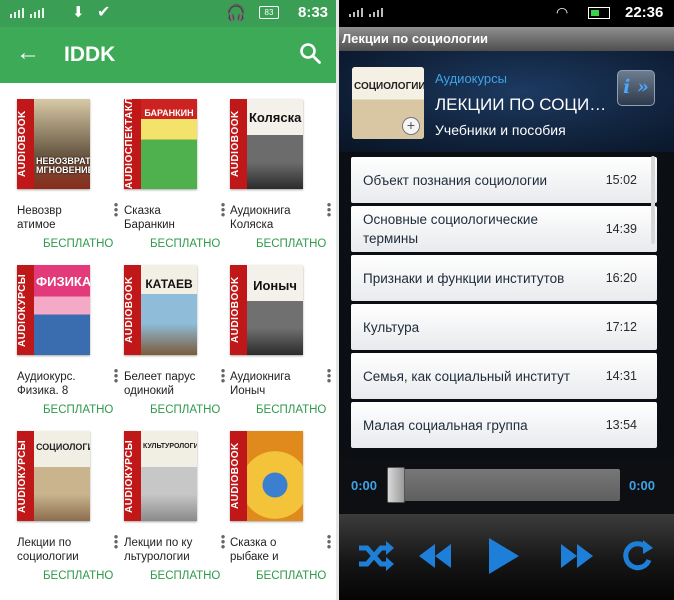  Describe the element at coordinates (266, 144) in the screenshot. I see `book-cover: AUDIOBOOK Коляска` at that location.